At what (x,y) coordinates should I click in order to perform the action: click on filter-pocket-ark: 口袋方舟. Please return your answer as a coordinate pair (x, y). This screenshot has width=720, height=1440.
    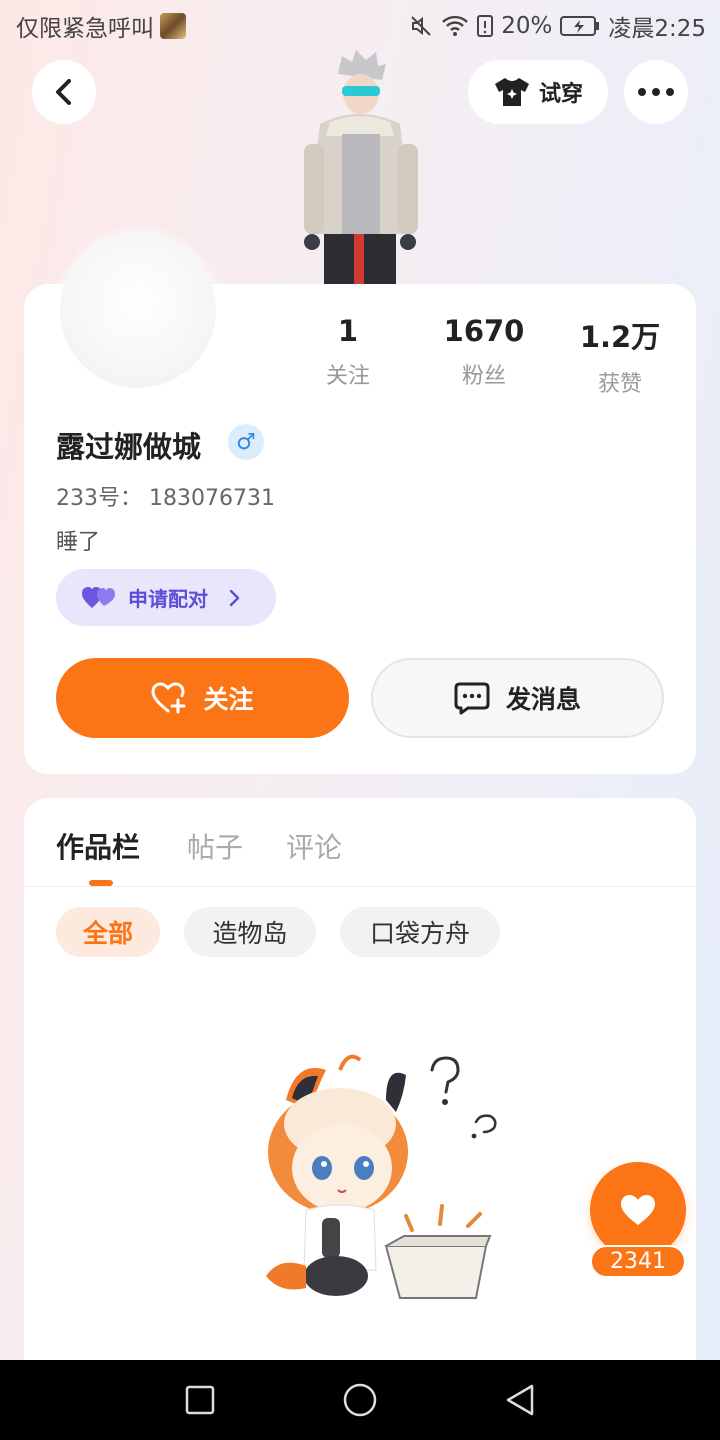
    Looking at the image, I should click on (420, 932).